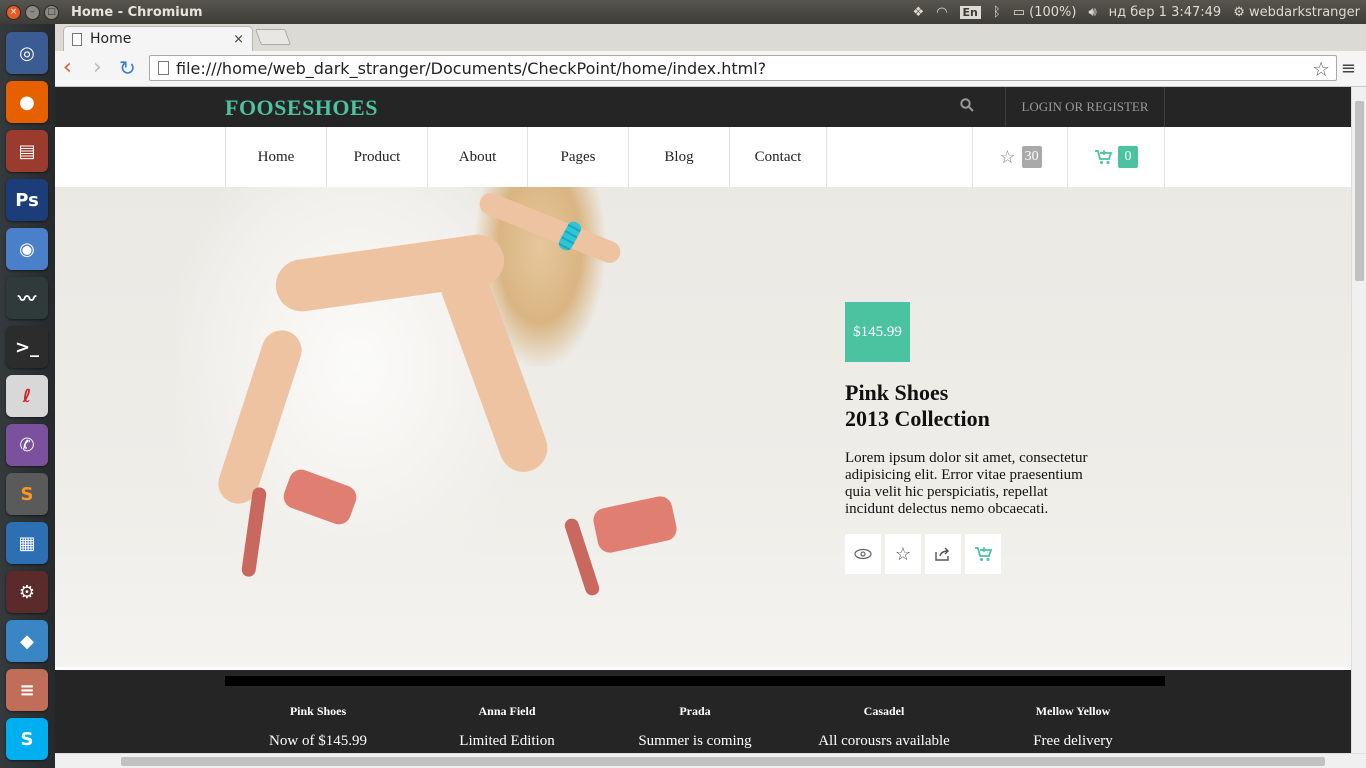  I want to click on nav-about: About, so click(477, 157).